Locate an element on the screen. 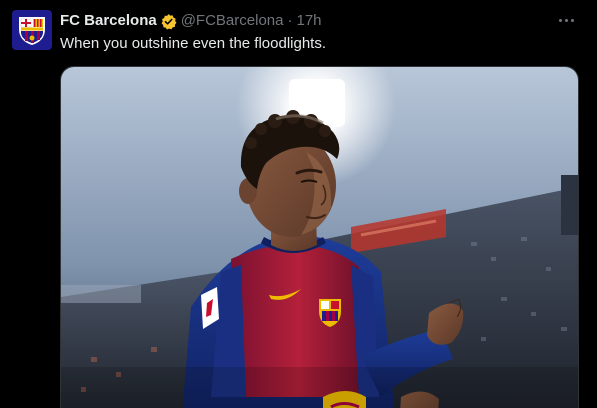 The height and width of the screenshot is (408, 597). tweet-text: When you outshine even the floodlights. is located at coordinates (193, 43).